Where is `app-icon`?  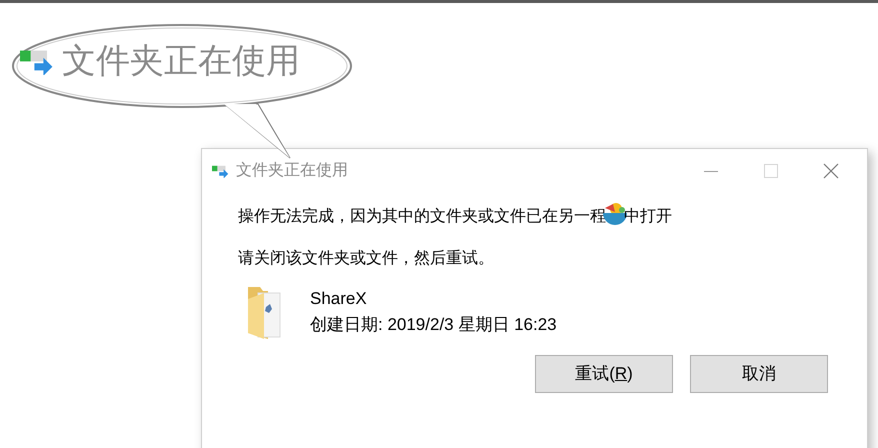
app-icon is located at coordinates (221, 171).